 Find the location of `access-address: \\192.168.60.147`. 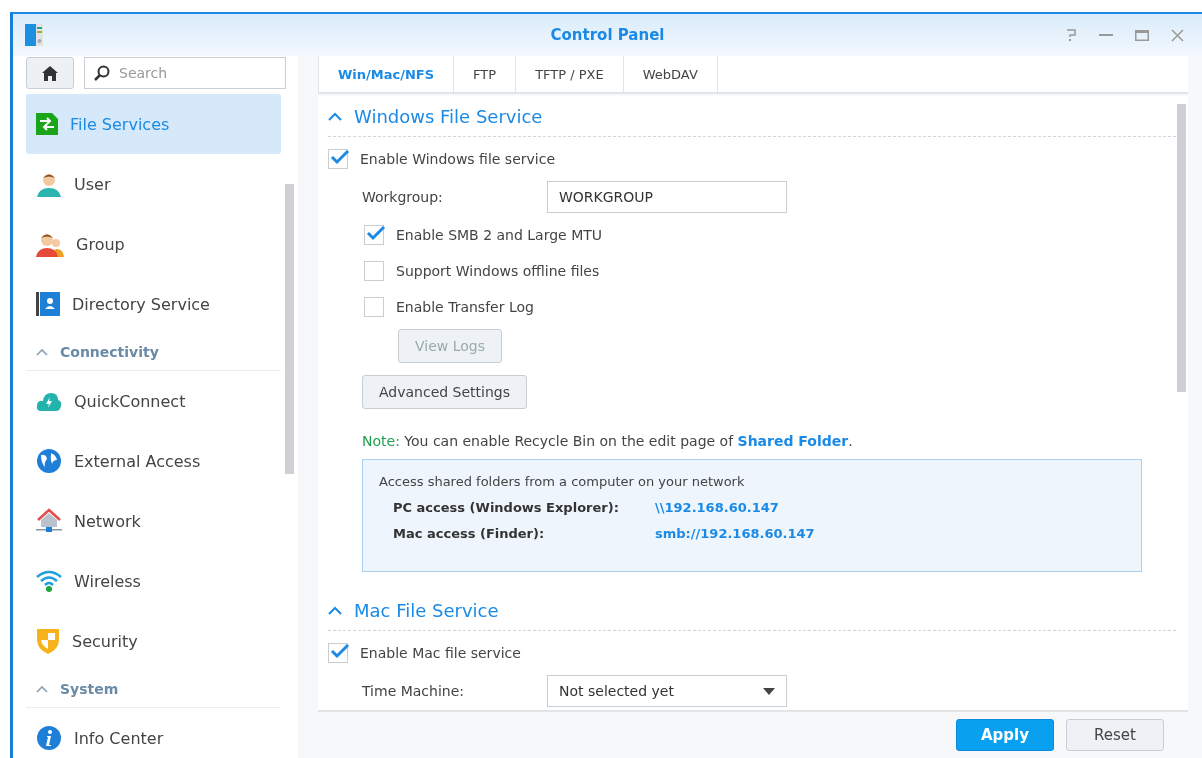

access-address: \\192.168.60.147 is located at coordinates (717, 507).